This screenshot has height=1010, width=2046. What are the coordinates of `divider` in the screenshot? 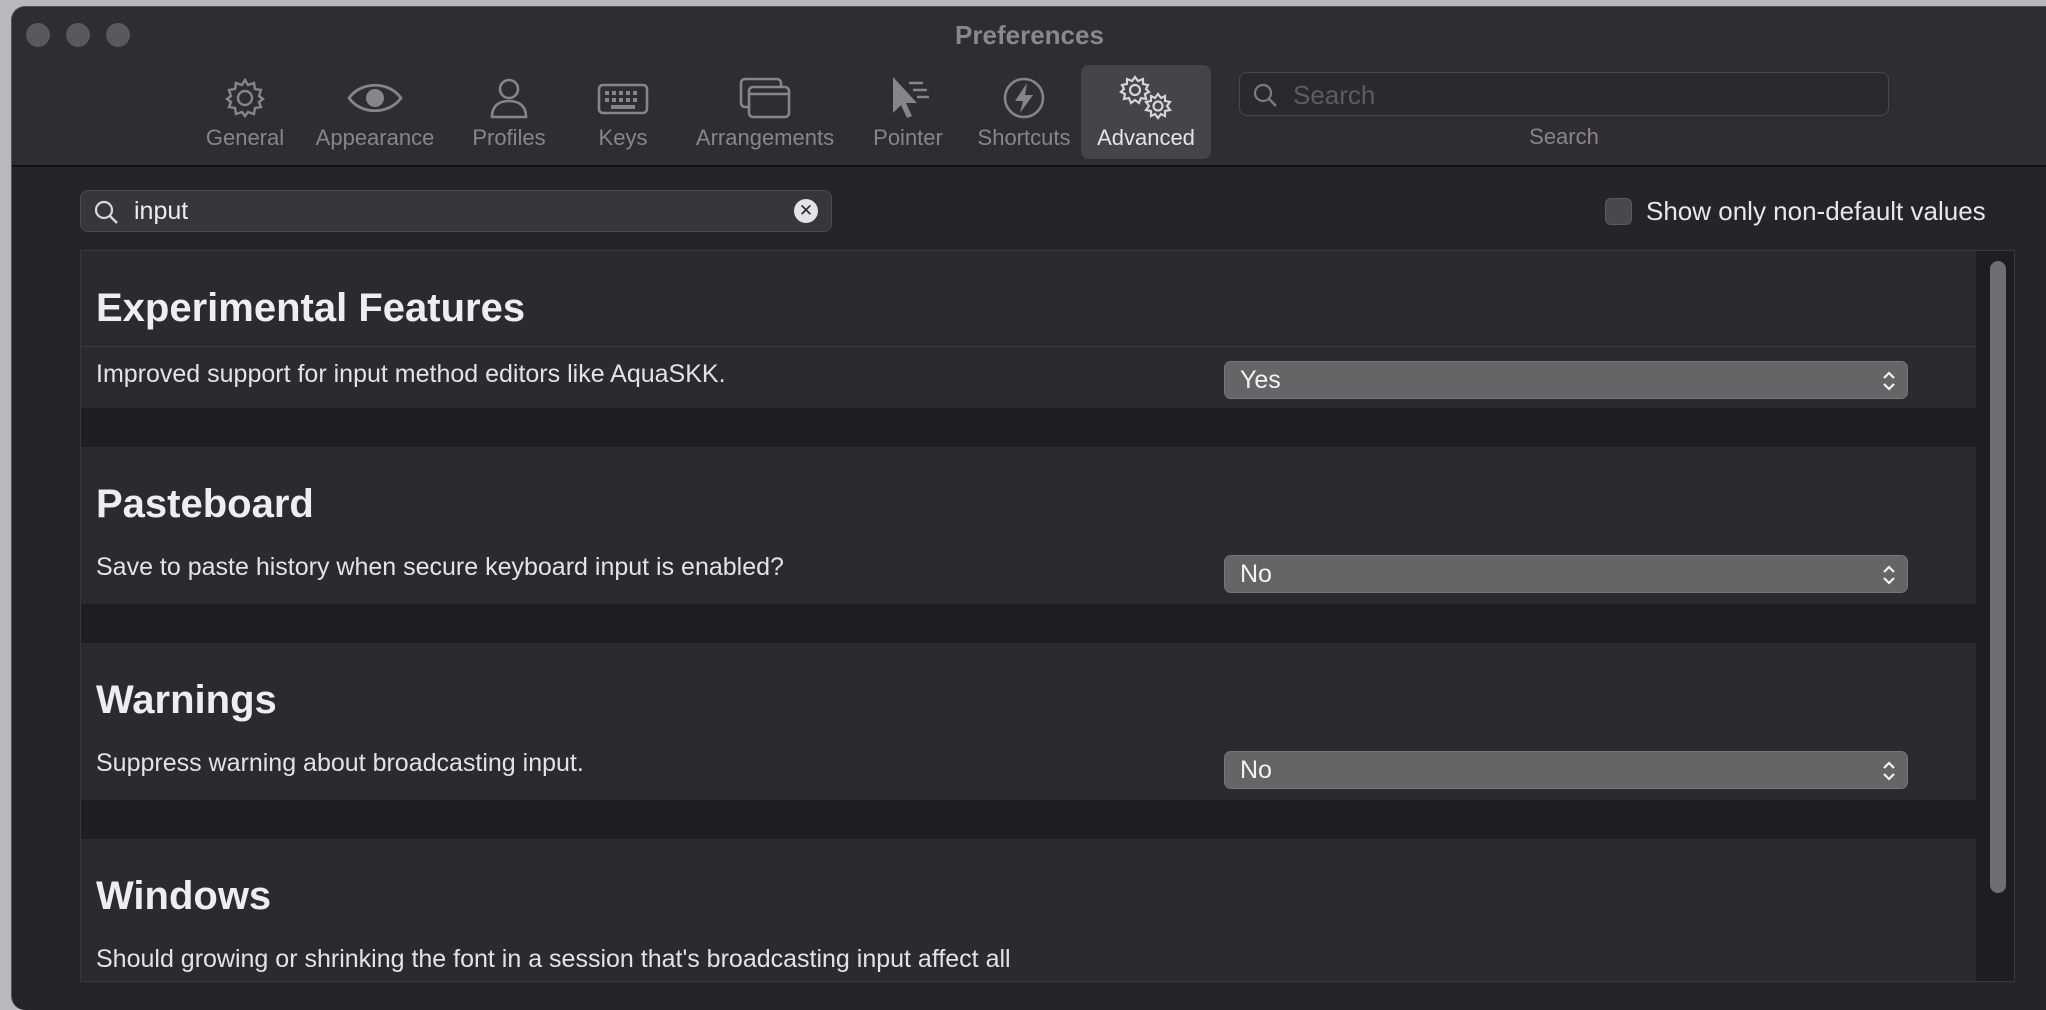 It's located at (1028, 346).